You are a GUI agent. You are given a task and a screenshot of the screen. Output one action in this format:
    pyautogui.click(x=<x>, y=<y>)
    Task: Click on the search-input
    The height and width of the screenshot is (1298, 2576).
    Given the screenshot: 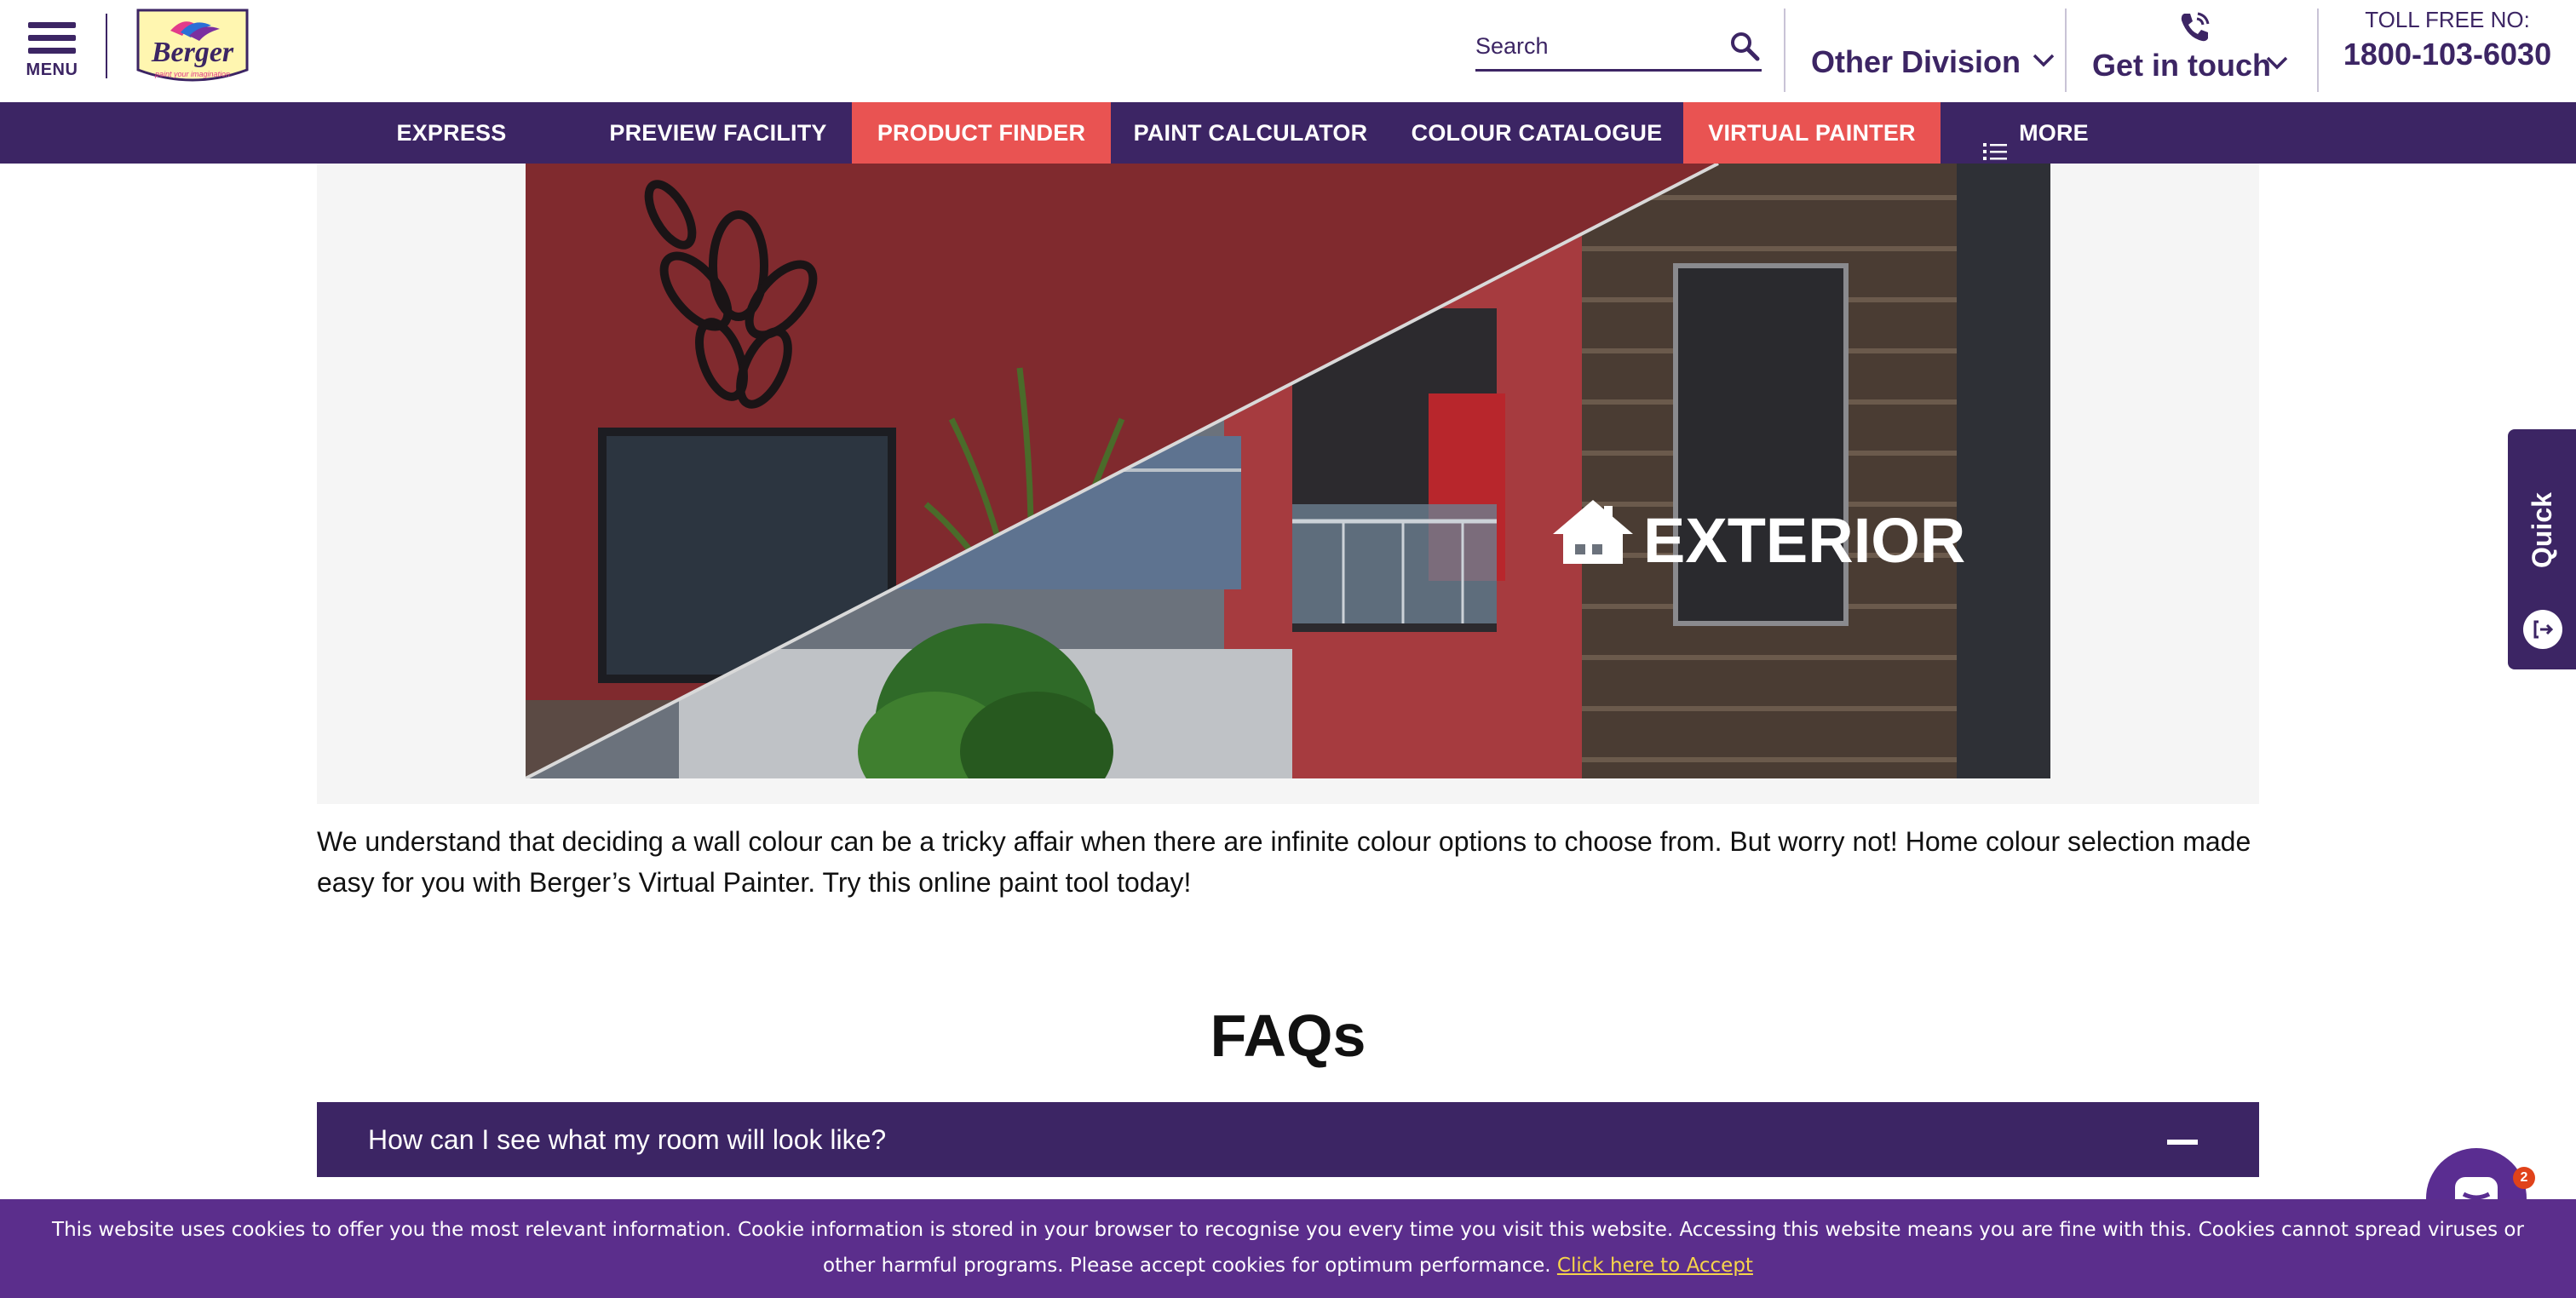 What is the action you would take?
    pyautogui.click(x=1595, y=46)
    